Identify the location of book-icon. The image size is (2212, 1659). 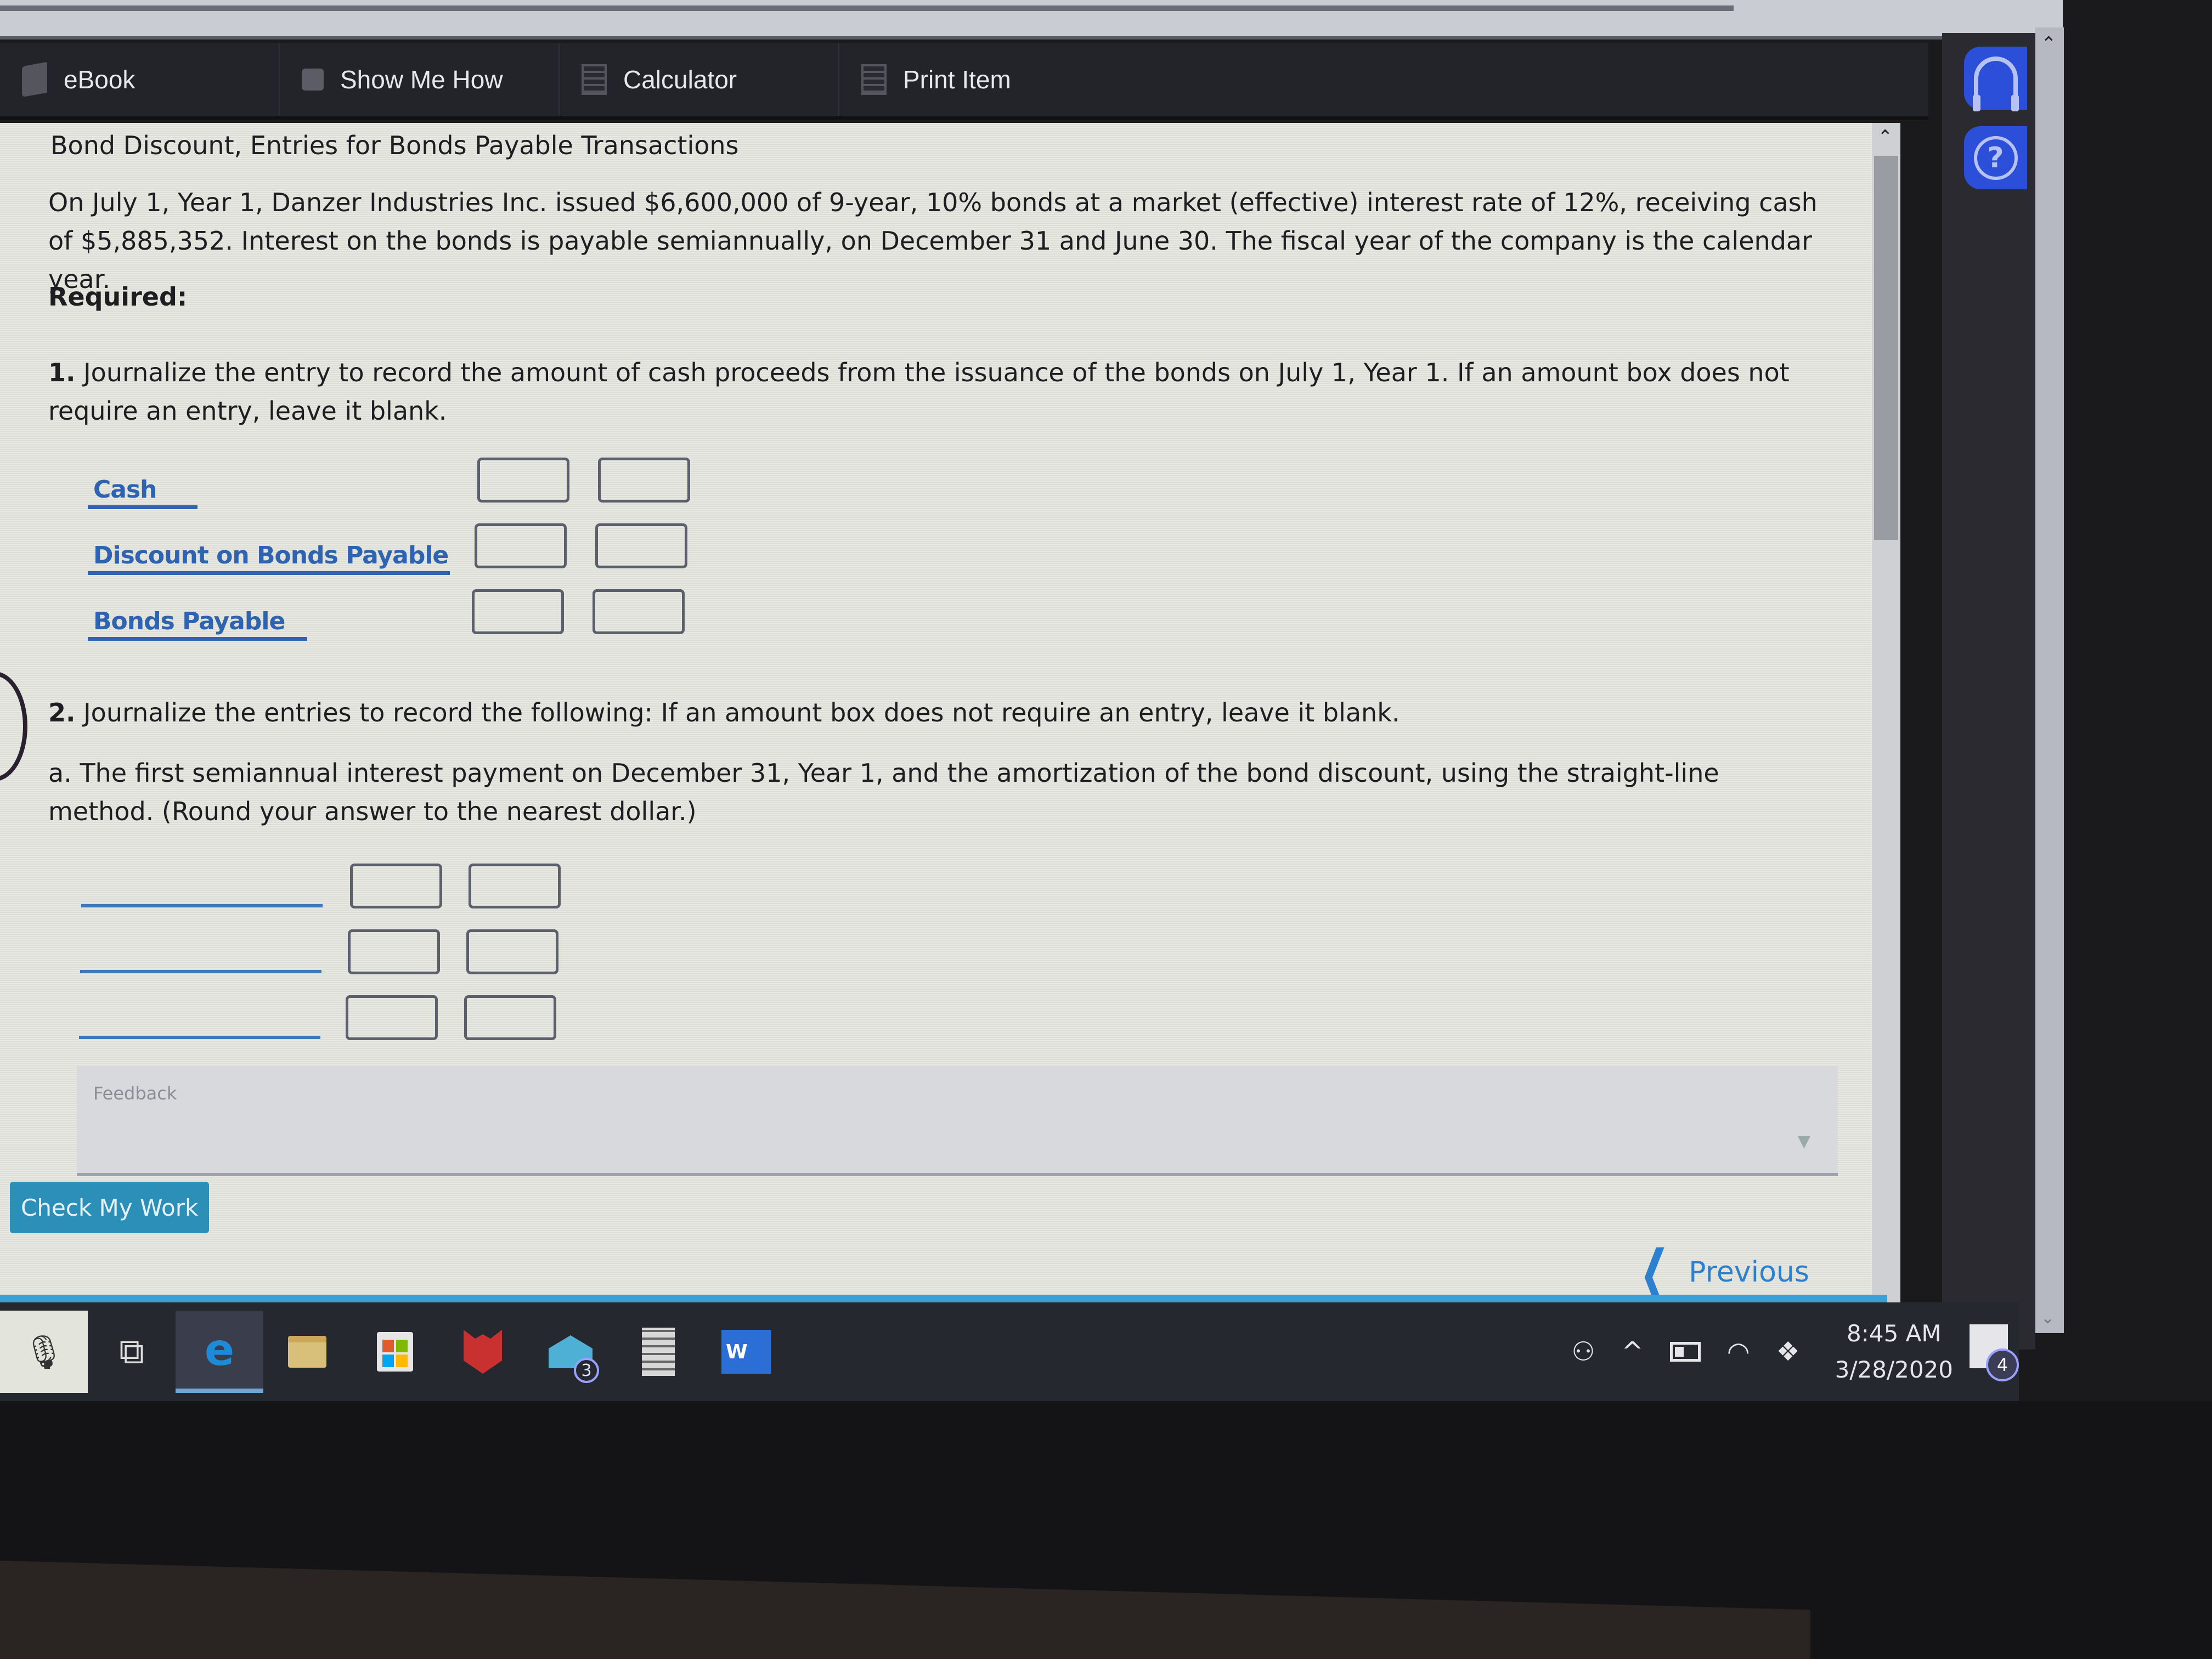
(35, 79).